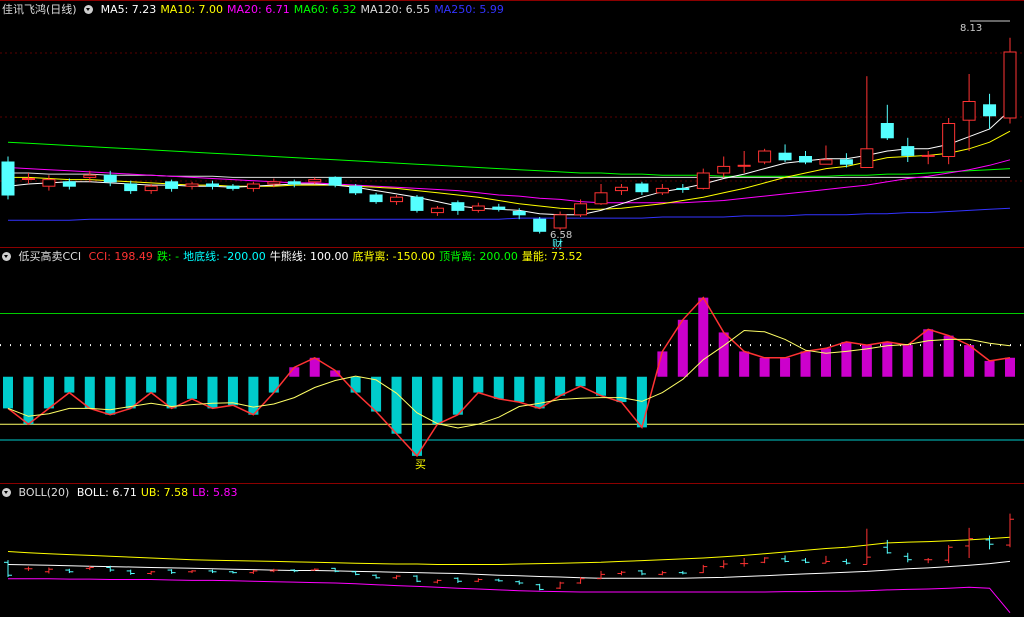 This screenshot has width=1024, height=617. What do you see at coordinates (128, 9) in the screenshot?
I see `ma-legend-item-0: MA5: 7.23` at bounding box center [128, 9].